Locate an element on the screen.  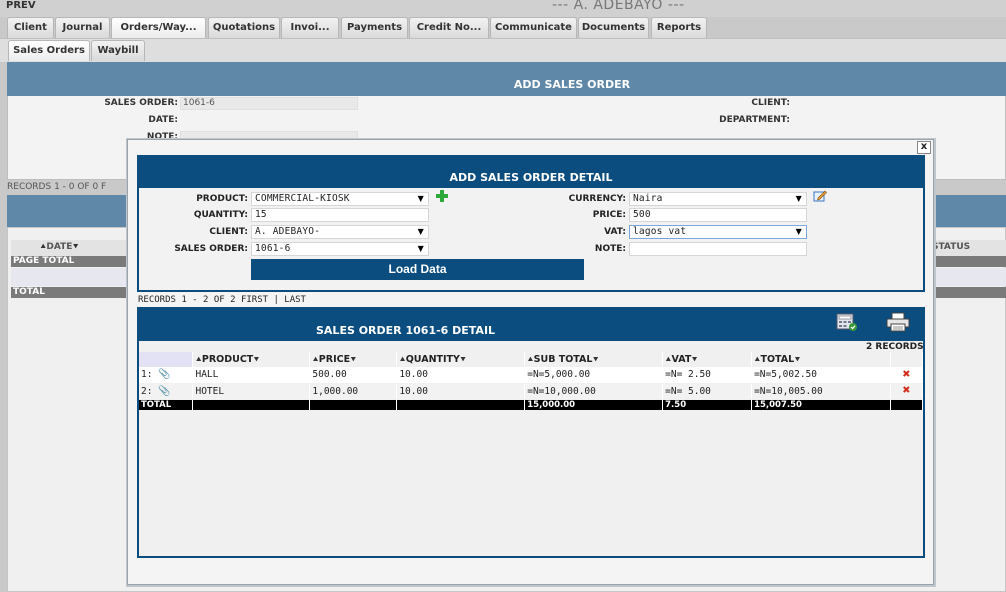
sub-tab-bar is located at coordinates (503, 50).